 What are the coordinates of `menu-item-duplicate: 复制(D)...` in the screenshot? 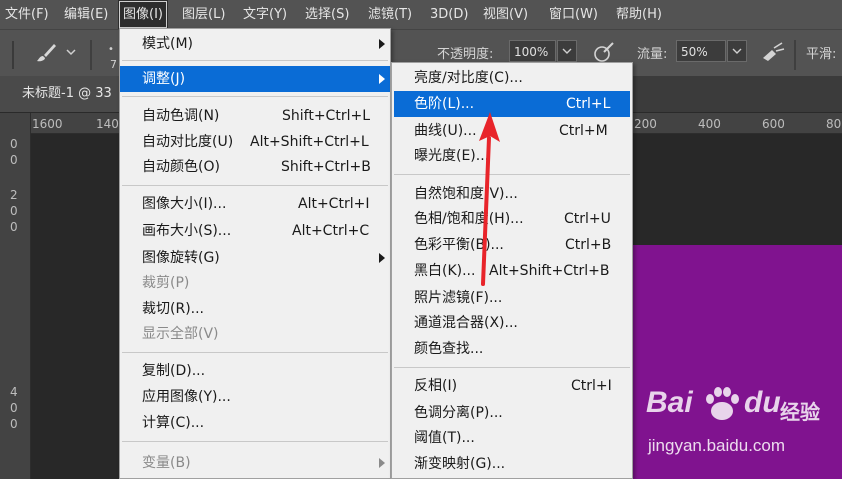 It's located at (255, 371).